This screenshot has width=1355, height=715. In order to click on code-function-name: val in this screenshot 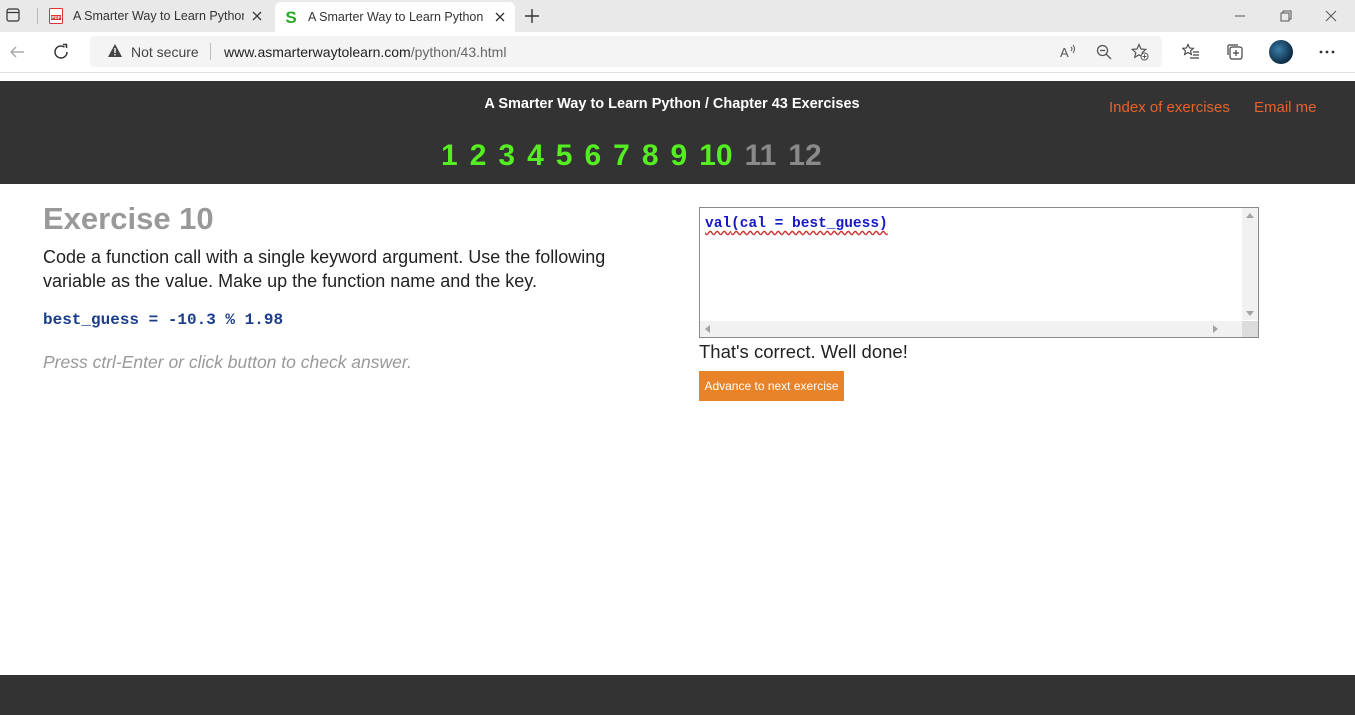, I will do `click(718, 224)`.